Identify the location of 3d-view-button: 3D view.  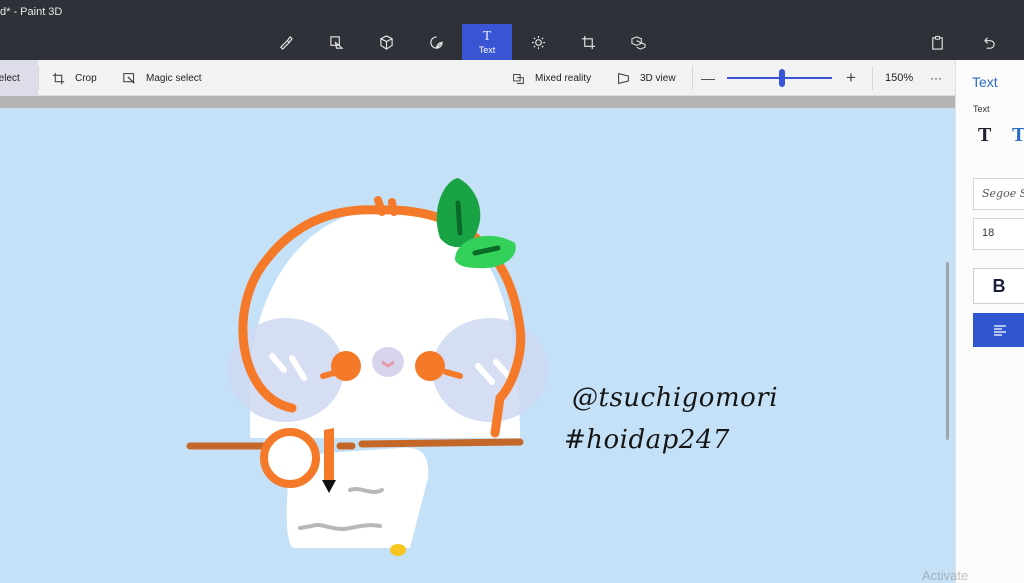
(646, 78).